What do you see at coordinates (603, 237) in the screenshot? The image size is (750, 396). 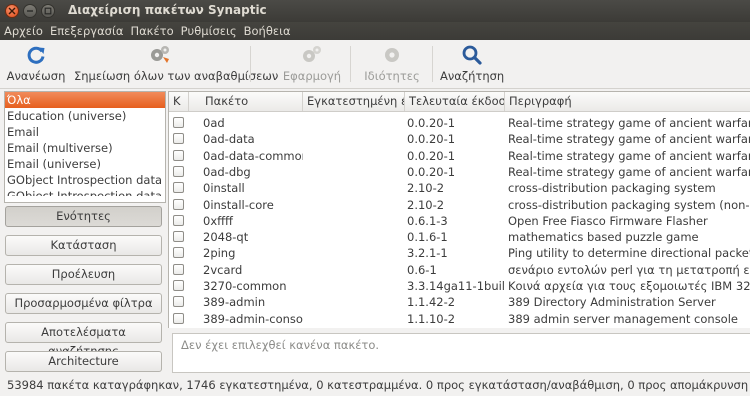 I see `package-description: mathematics based puzzle game` at bounding box center [603, 237].